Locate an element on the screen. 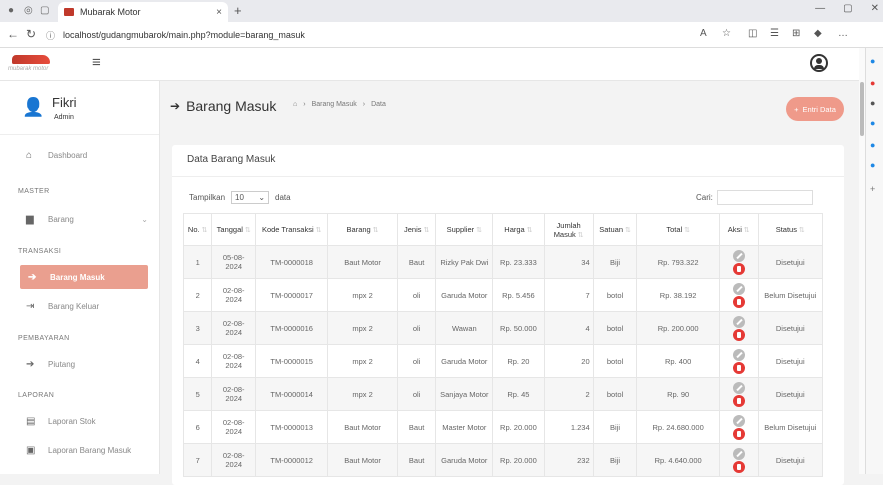 This screenshot has width=883, height=485. cell-satuan: botol is located at coordinates (615, 361).